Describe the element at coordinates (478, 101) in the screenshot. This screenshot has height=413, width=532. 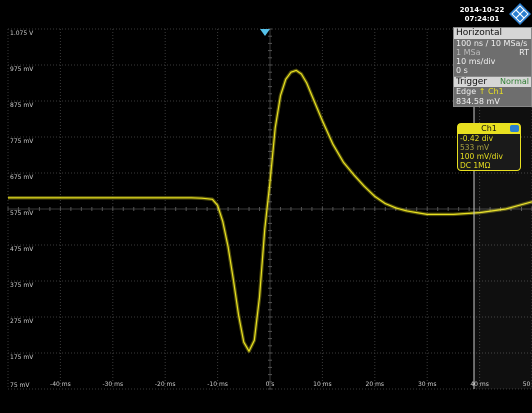
I see `trigger-level: 834.58 mV` at that location.